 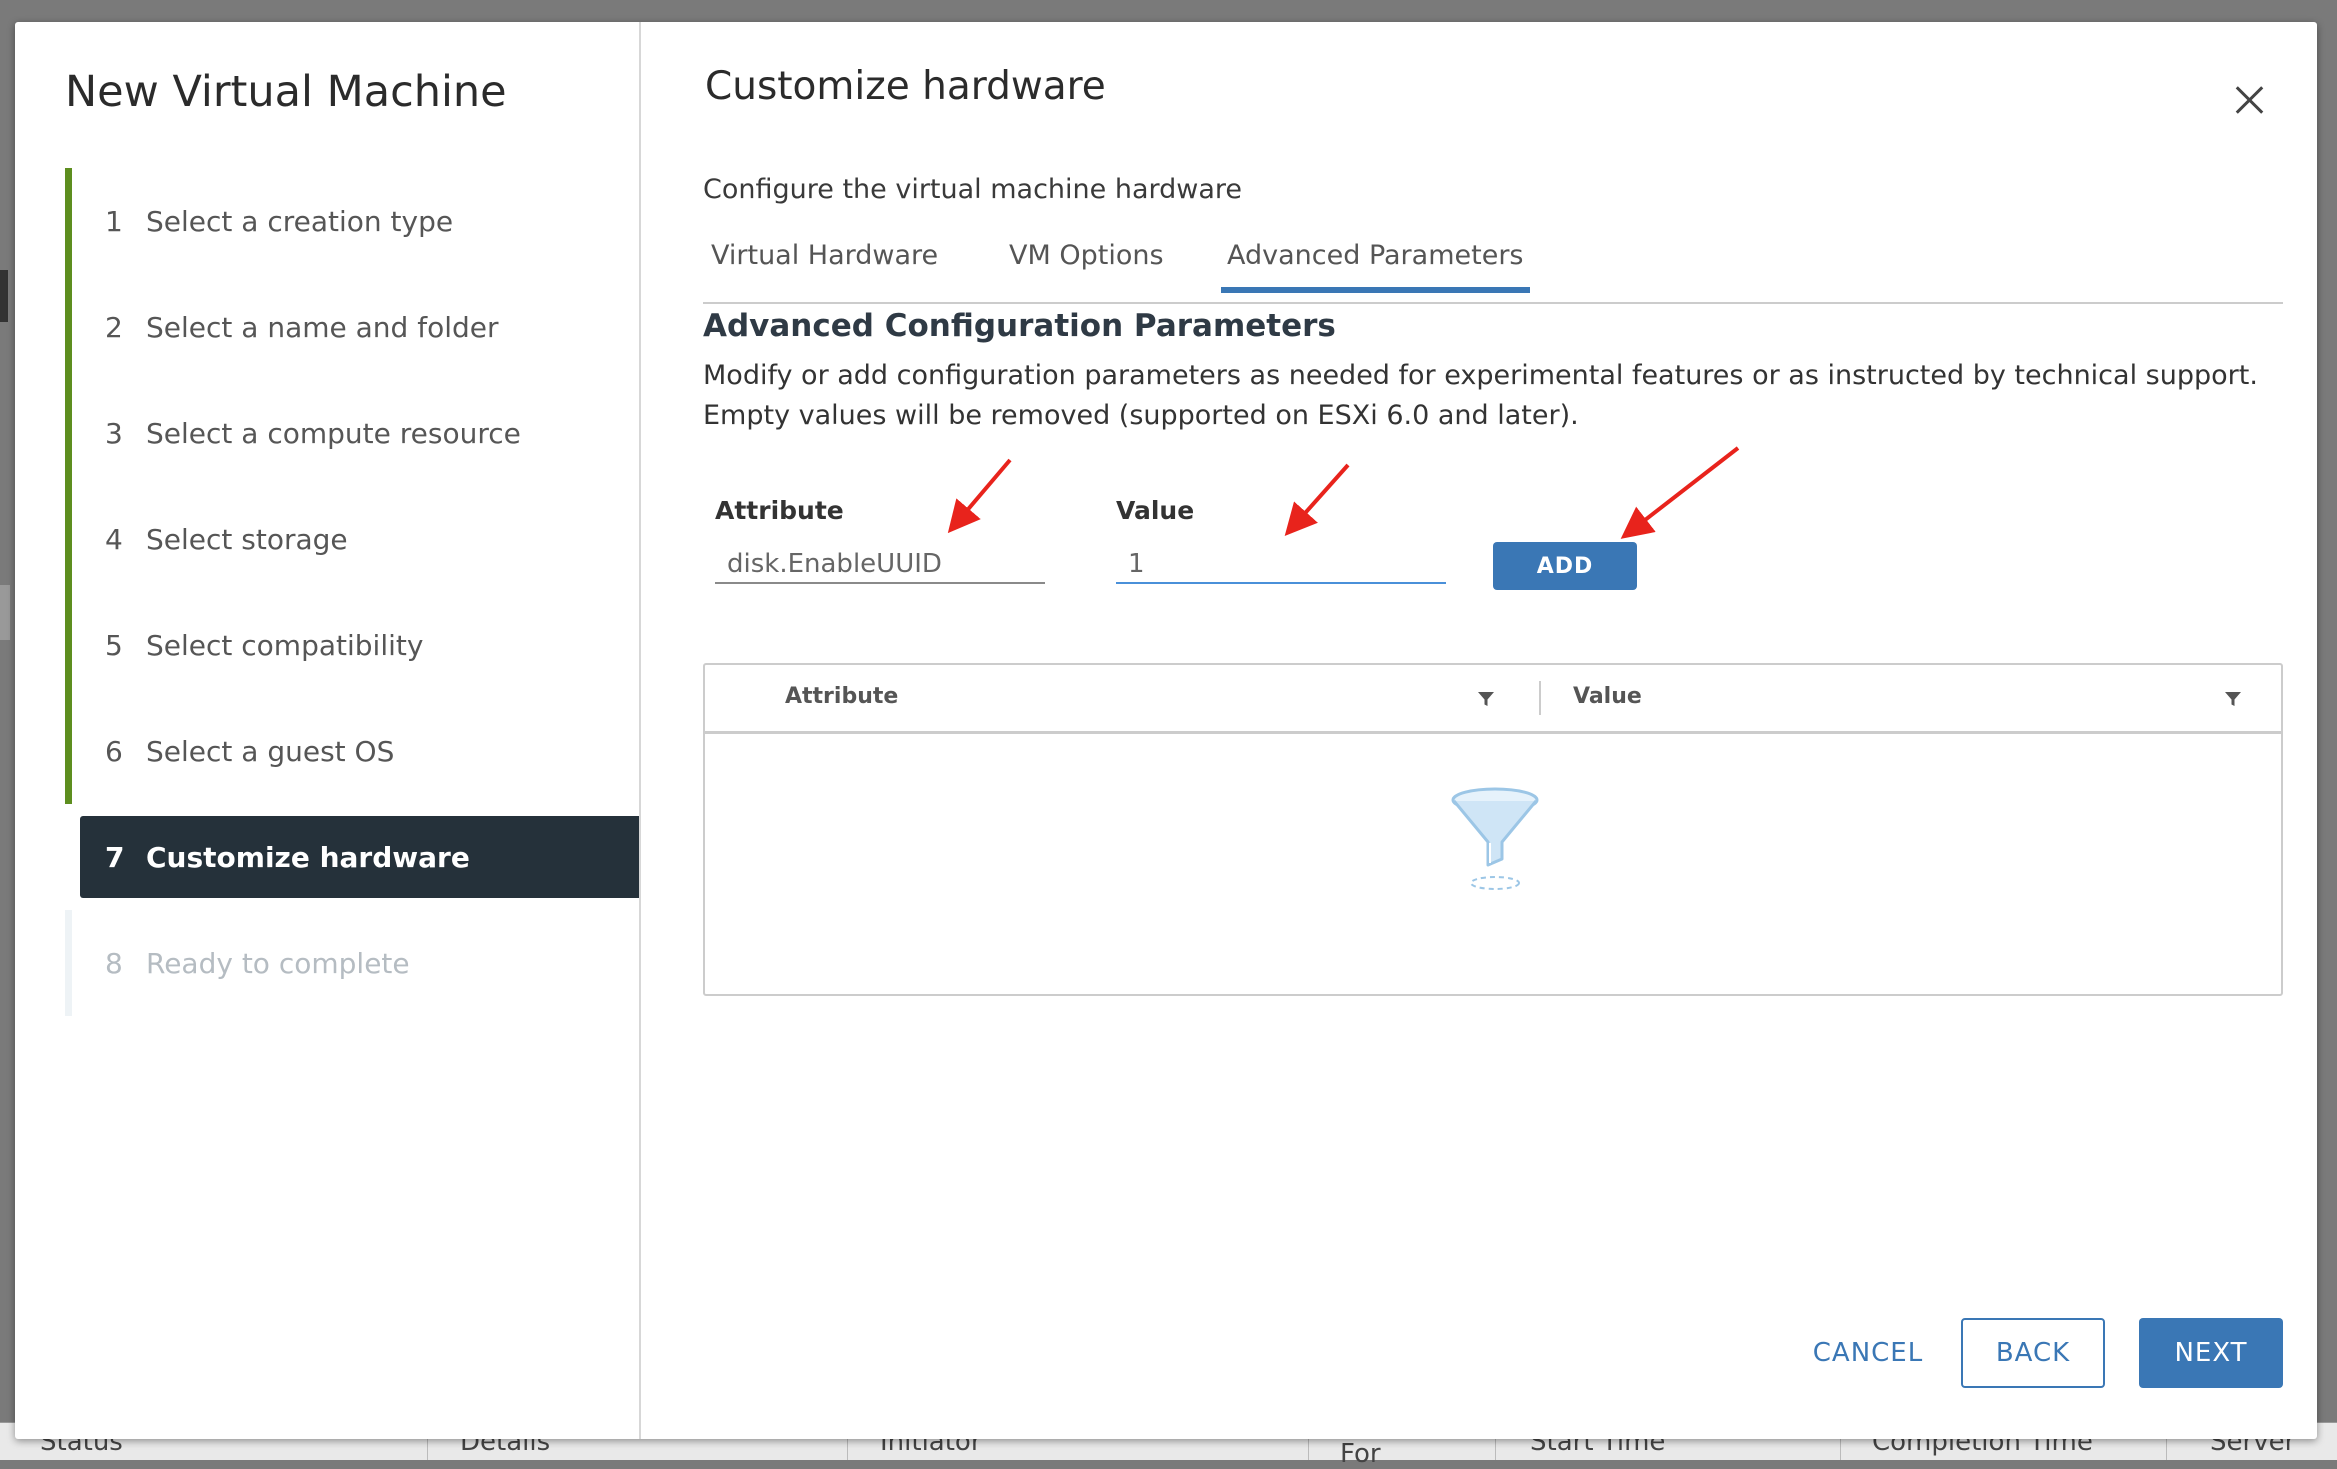 I want to click on step-number: 3, so click(x=114, y=433).